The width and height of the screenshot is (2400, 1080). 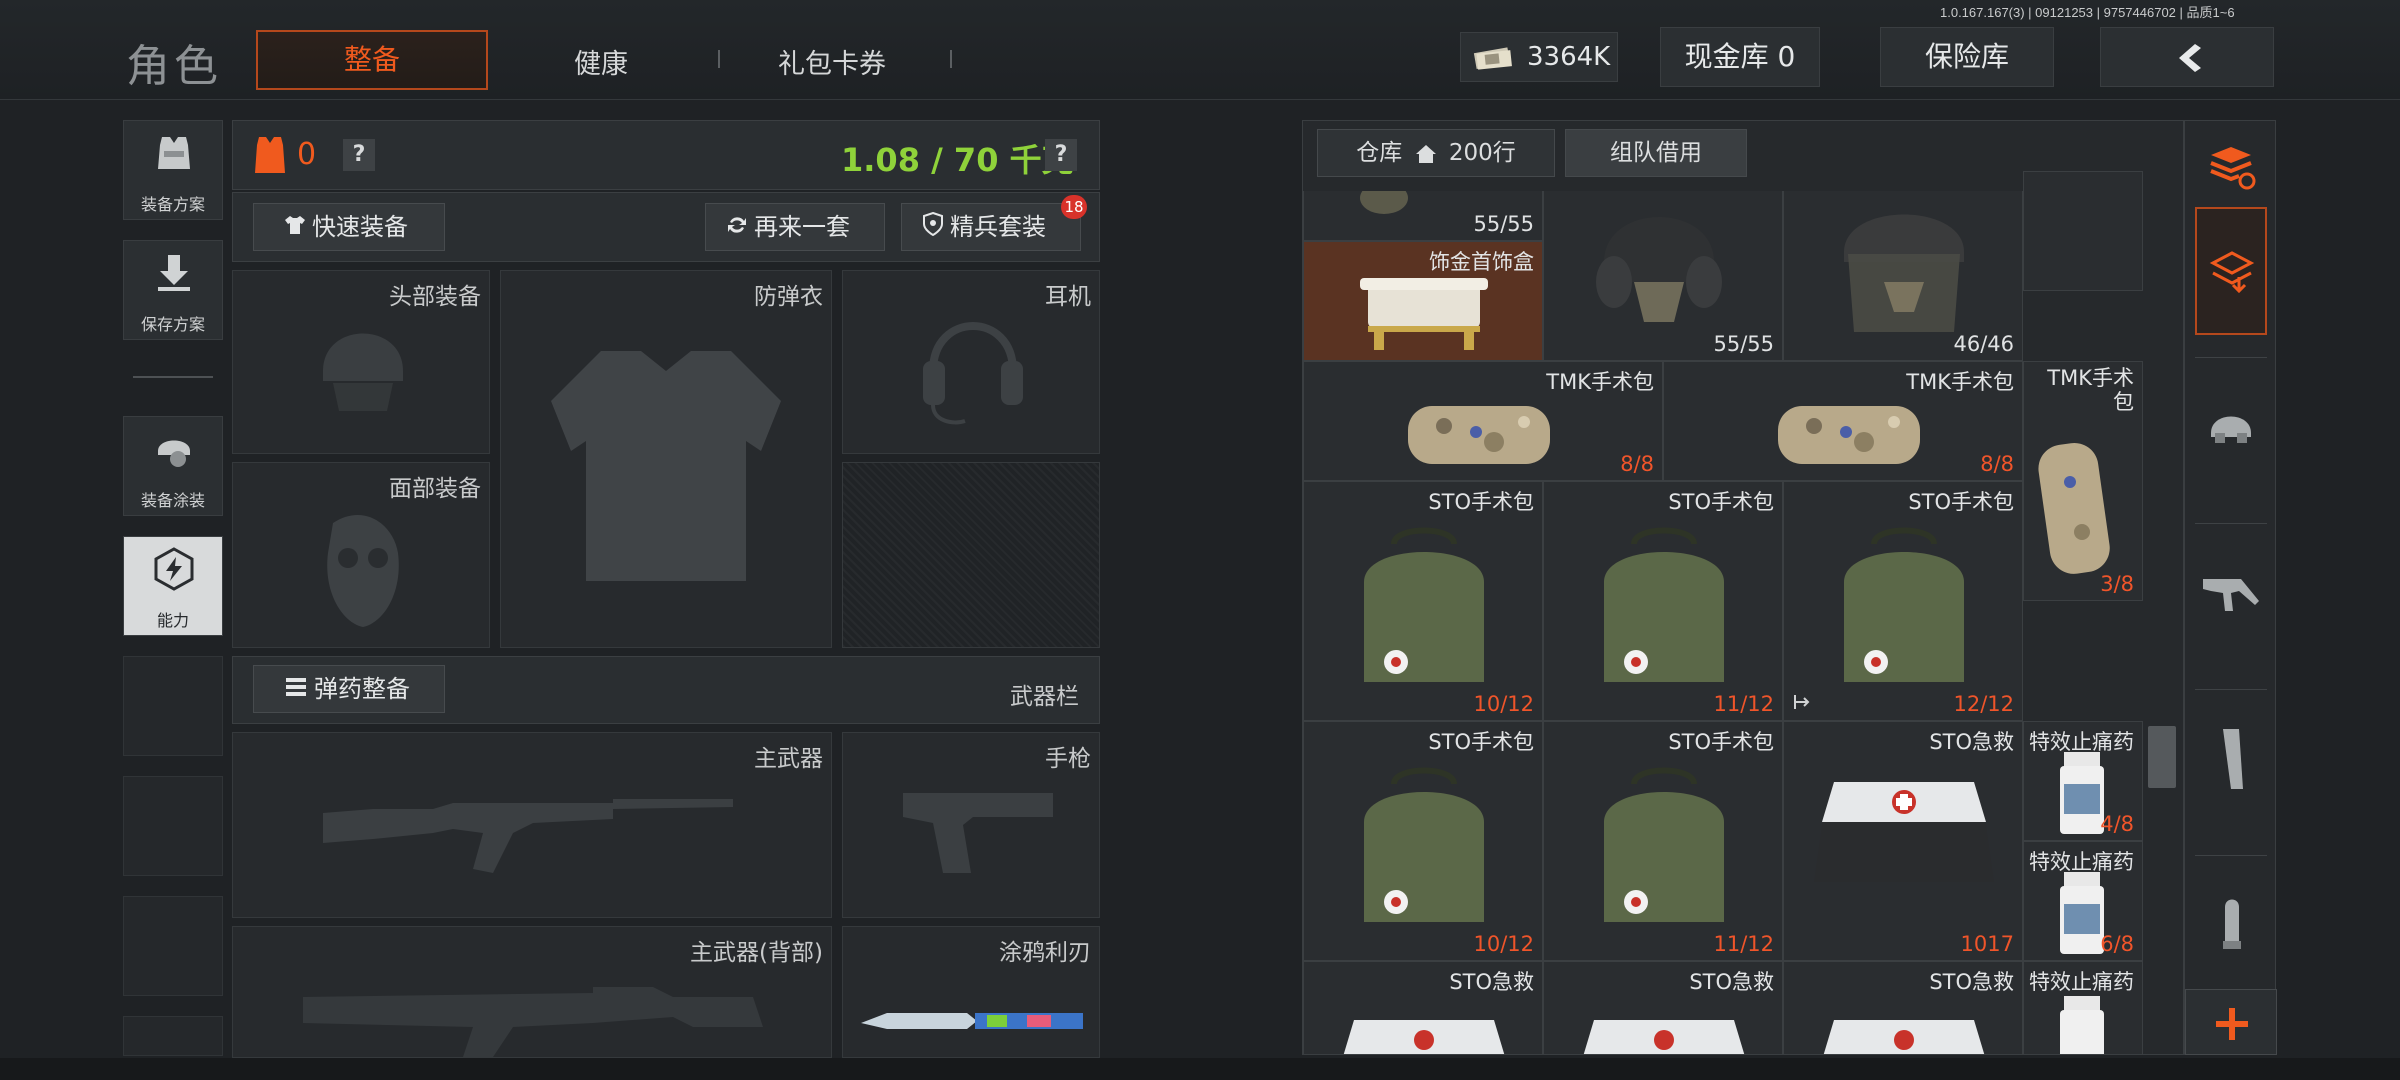 What do you see at coordinates (361, 362) in the screenshot?
I see `slot-head: 头部装备` at bounding box center [361, 362].